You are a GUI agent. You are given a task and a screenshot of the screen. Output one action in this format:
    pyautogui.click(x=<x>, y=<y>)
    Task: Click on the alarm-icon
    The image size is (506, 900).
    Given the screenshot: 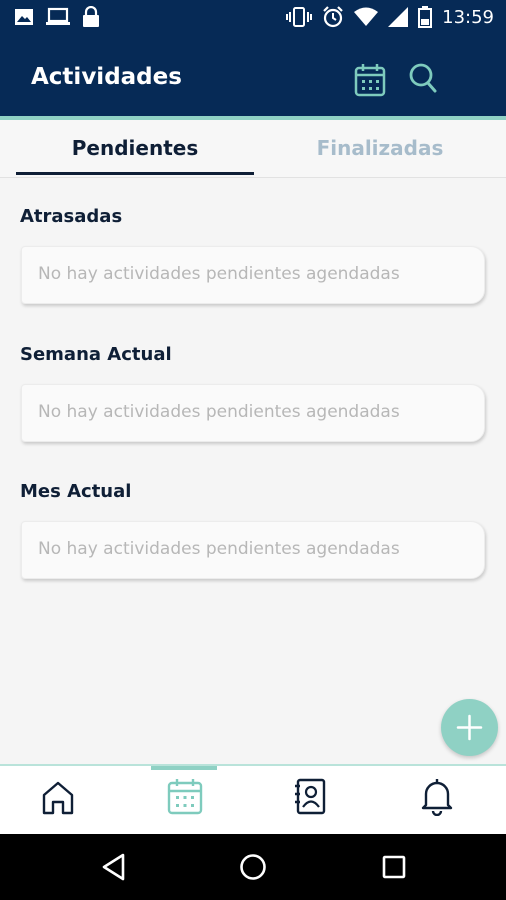 What is the action you would take?
    pyautogui.click(x=333, y=17)
    